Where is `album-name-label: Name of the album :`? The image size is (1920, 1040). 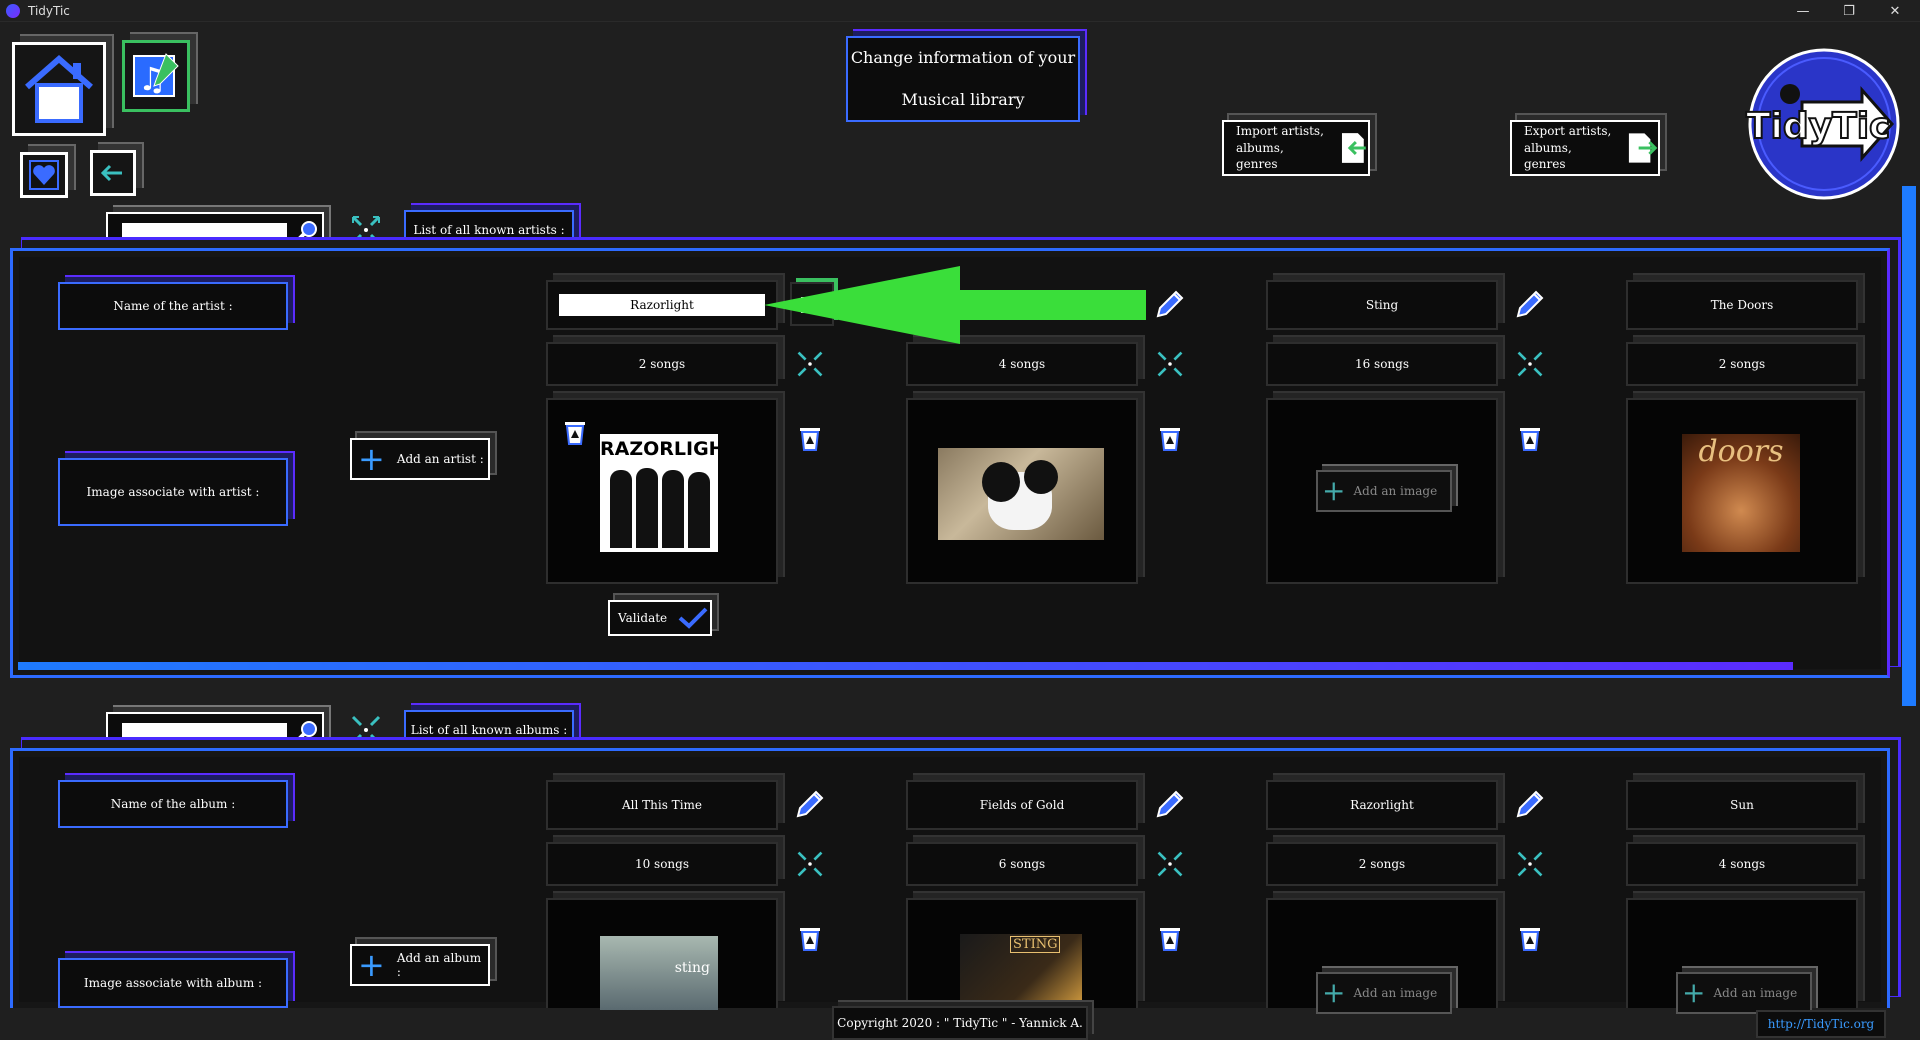
album-name-label: Name of the album : is located at coordinates (173, 804).